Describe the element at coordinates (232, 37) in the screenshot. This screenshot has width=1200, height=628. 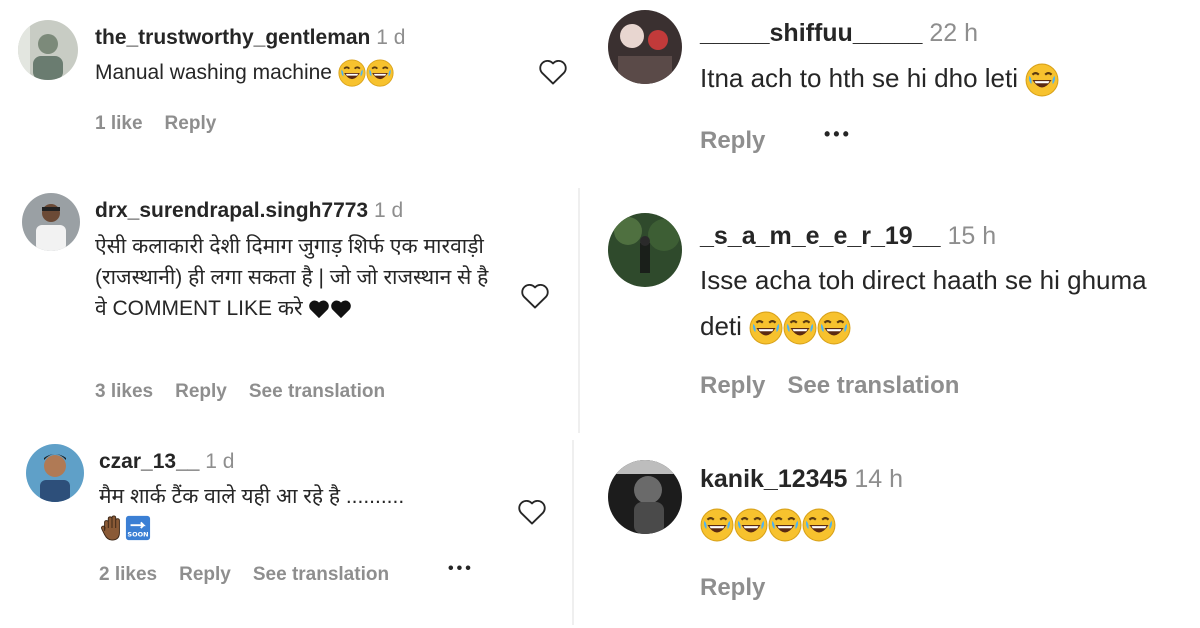
I see `comment-username: the_trustworthy_gentleman` at that location.